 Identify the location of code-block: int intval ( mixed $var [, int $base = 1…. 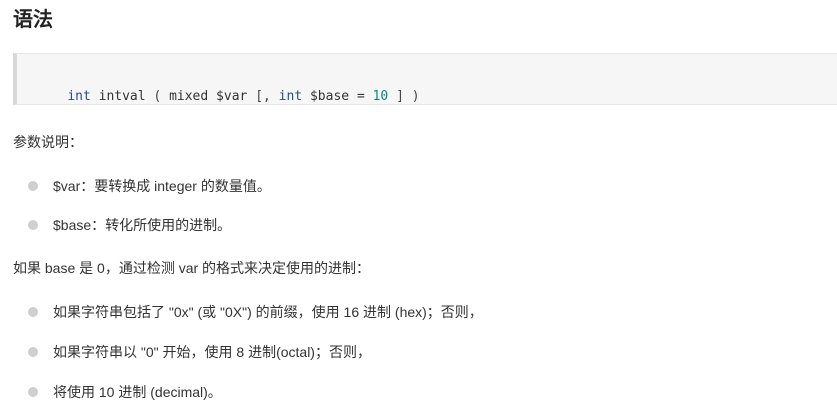
(425, 79).